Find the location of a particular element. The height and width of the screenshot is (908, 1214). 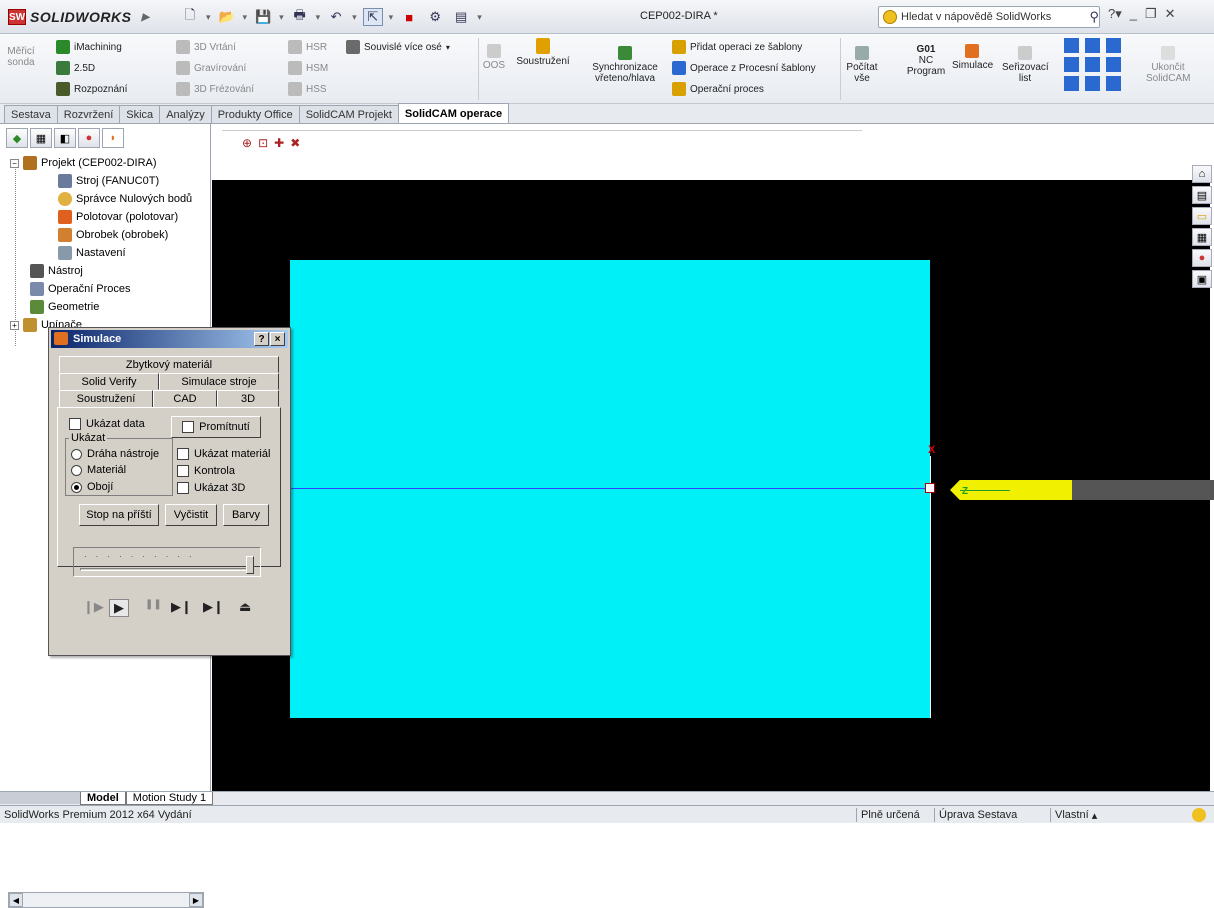

tab-rozvrzeni: Rozvržení is located at coordinates (88, 114).